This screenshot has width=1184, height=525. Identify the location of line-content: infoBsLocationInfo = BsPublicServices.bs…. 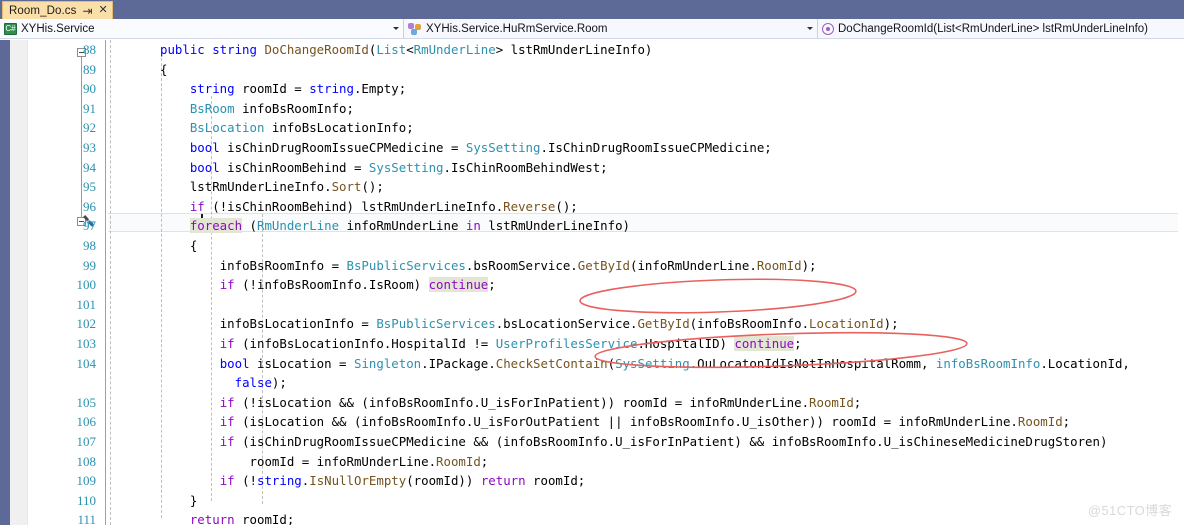
(529, 324).